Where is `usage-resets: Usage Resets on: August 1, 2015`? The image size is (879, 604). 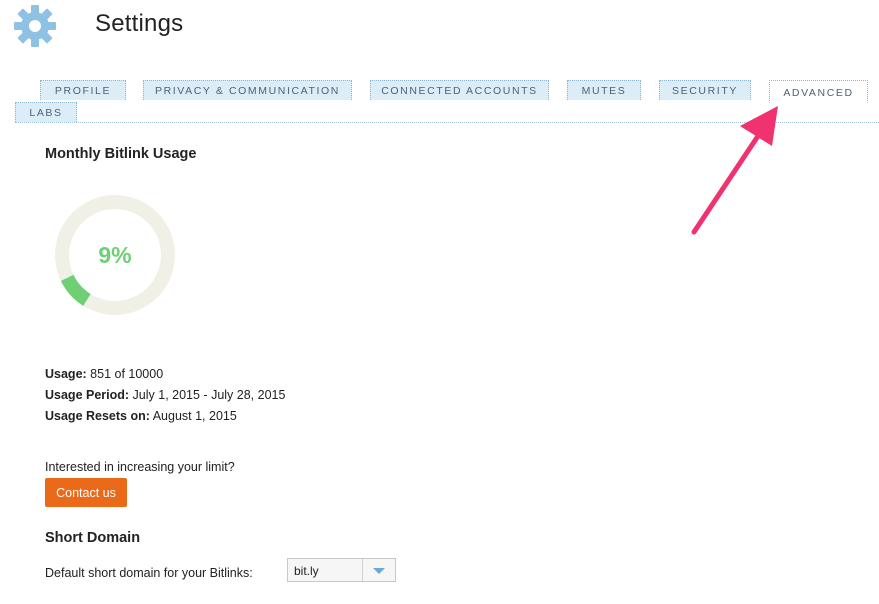
usage-resets: Usage Resets on: August 1, 2015 is located at coordinates (141, 416).